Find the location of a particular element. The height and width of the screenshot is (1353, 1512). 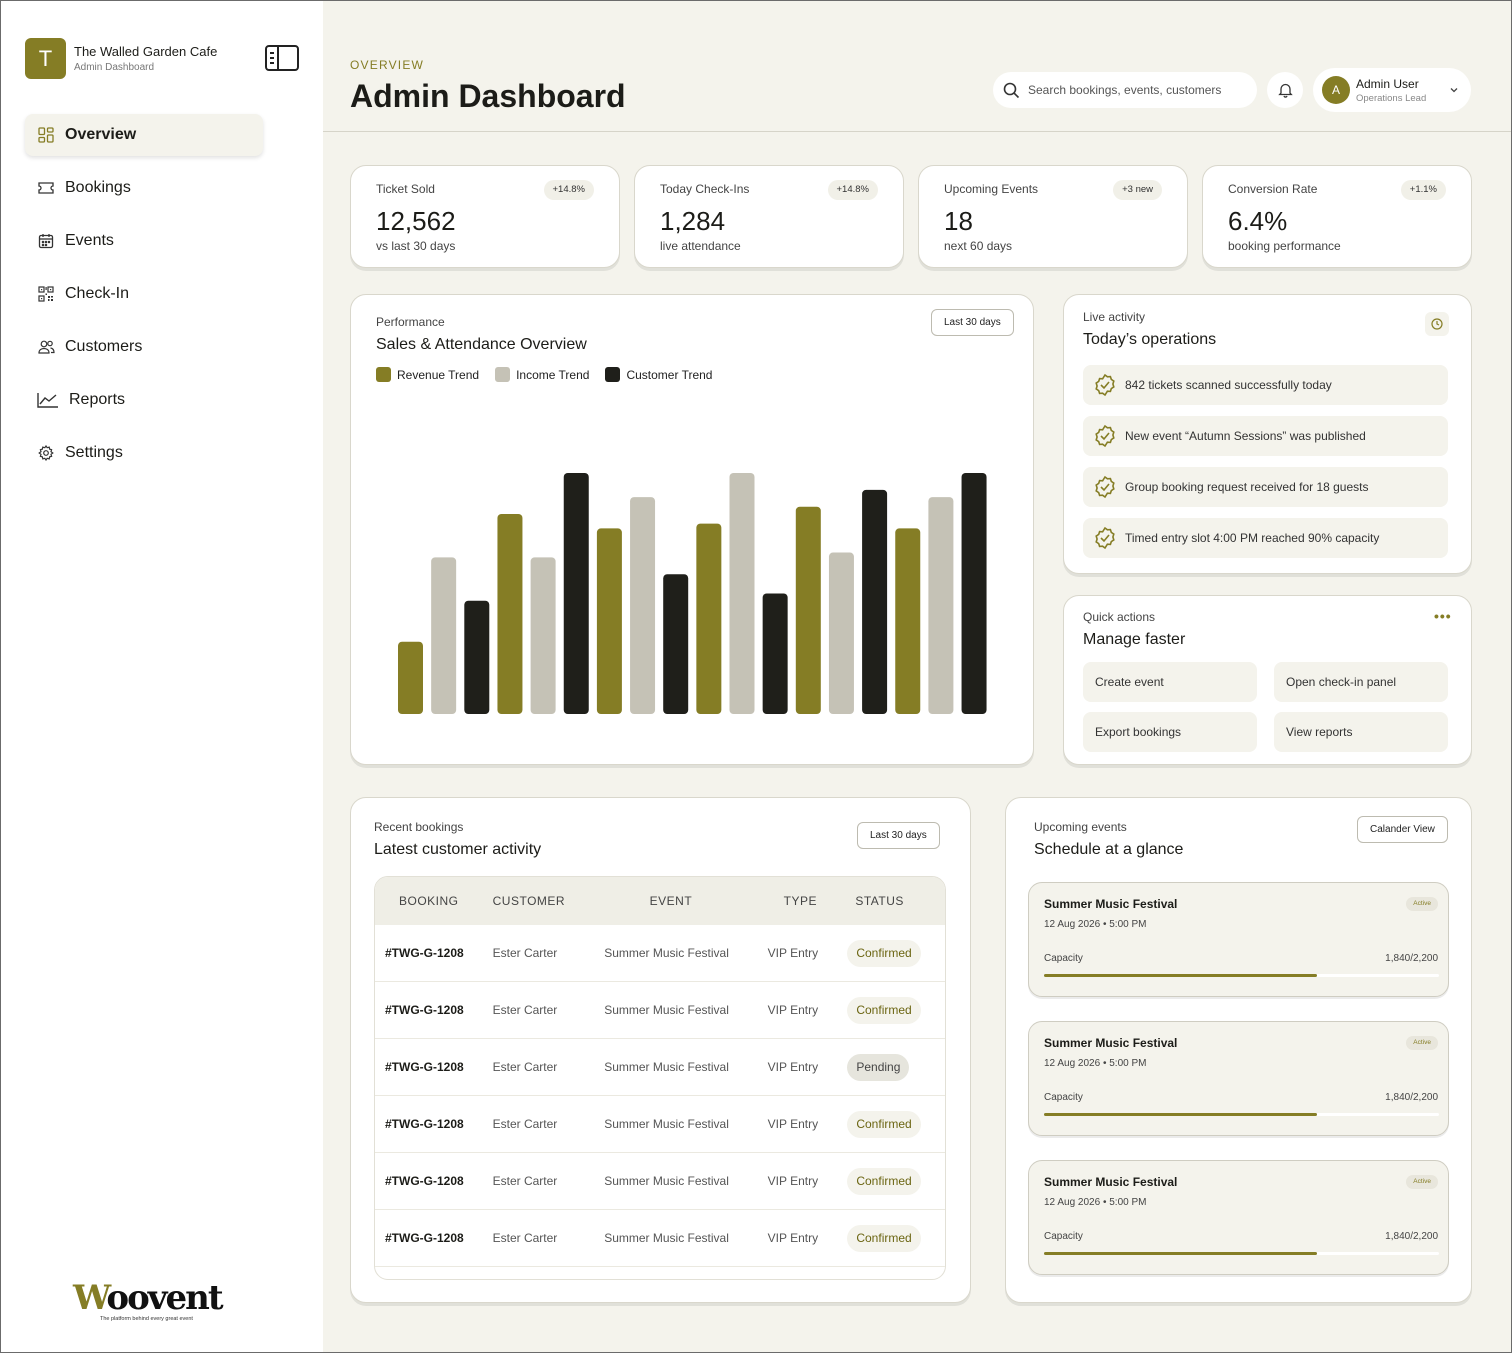

column-header: CUSTOMER is located at coordinates (549, 901).